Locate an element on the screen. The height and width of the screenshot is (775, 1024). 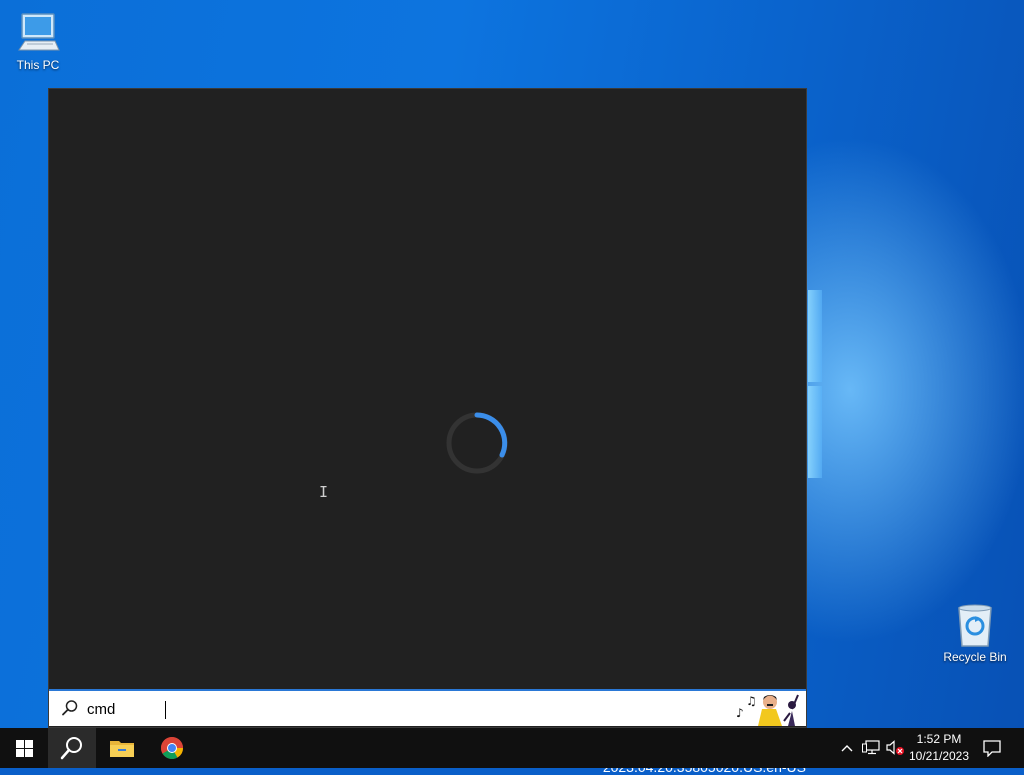
file-explorer-icon is located at coordinates (122, 749).